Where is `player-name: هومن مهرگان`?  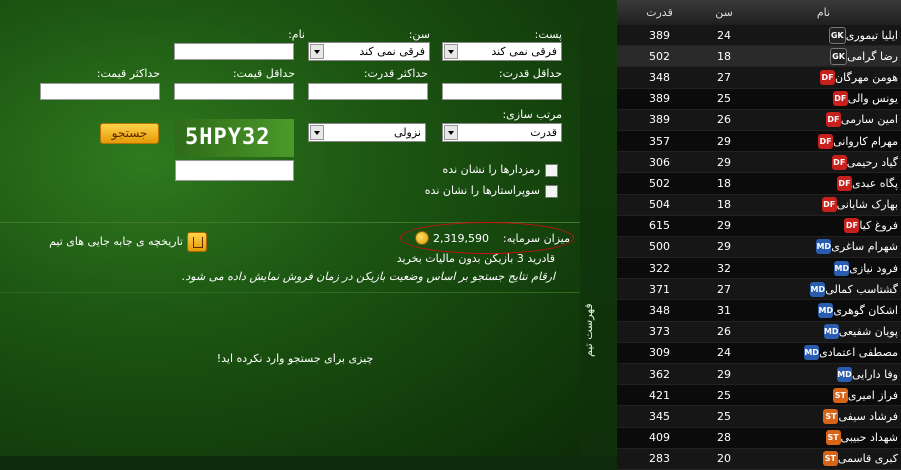 player-name: هومن مهرگان is located at coordinates (866, 77).